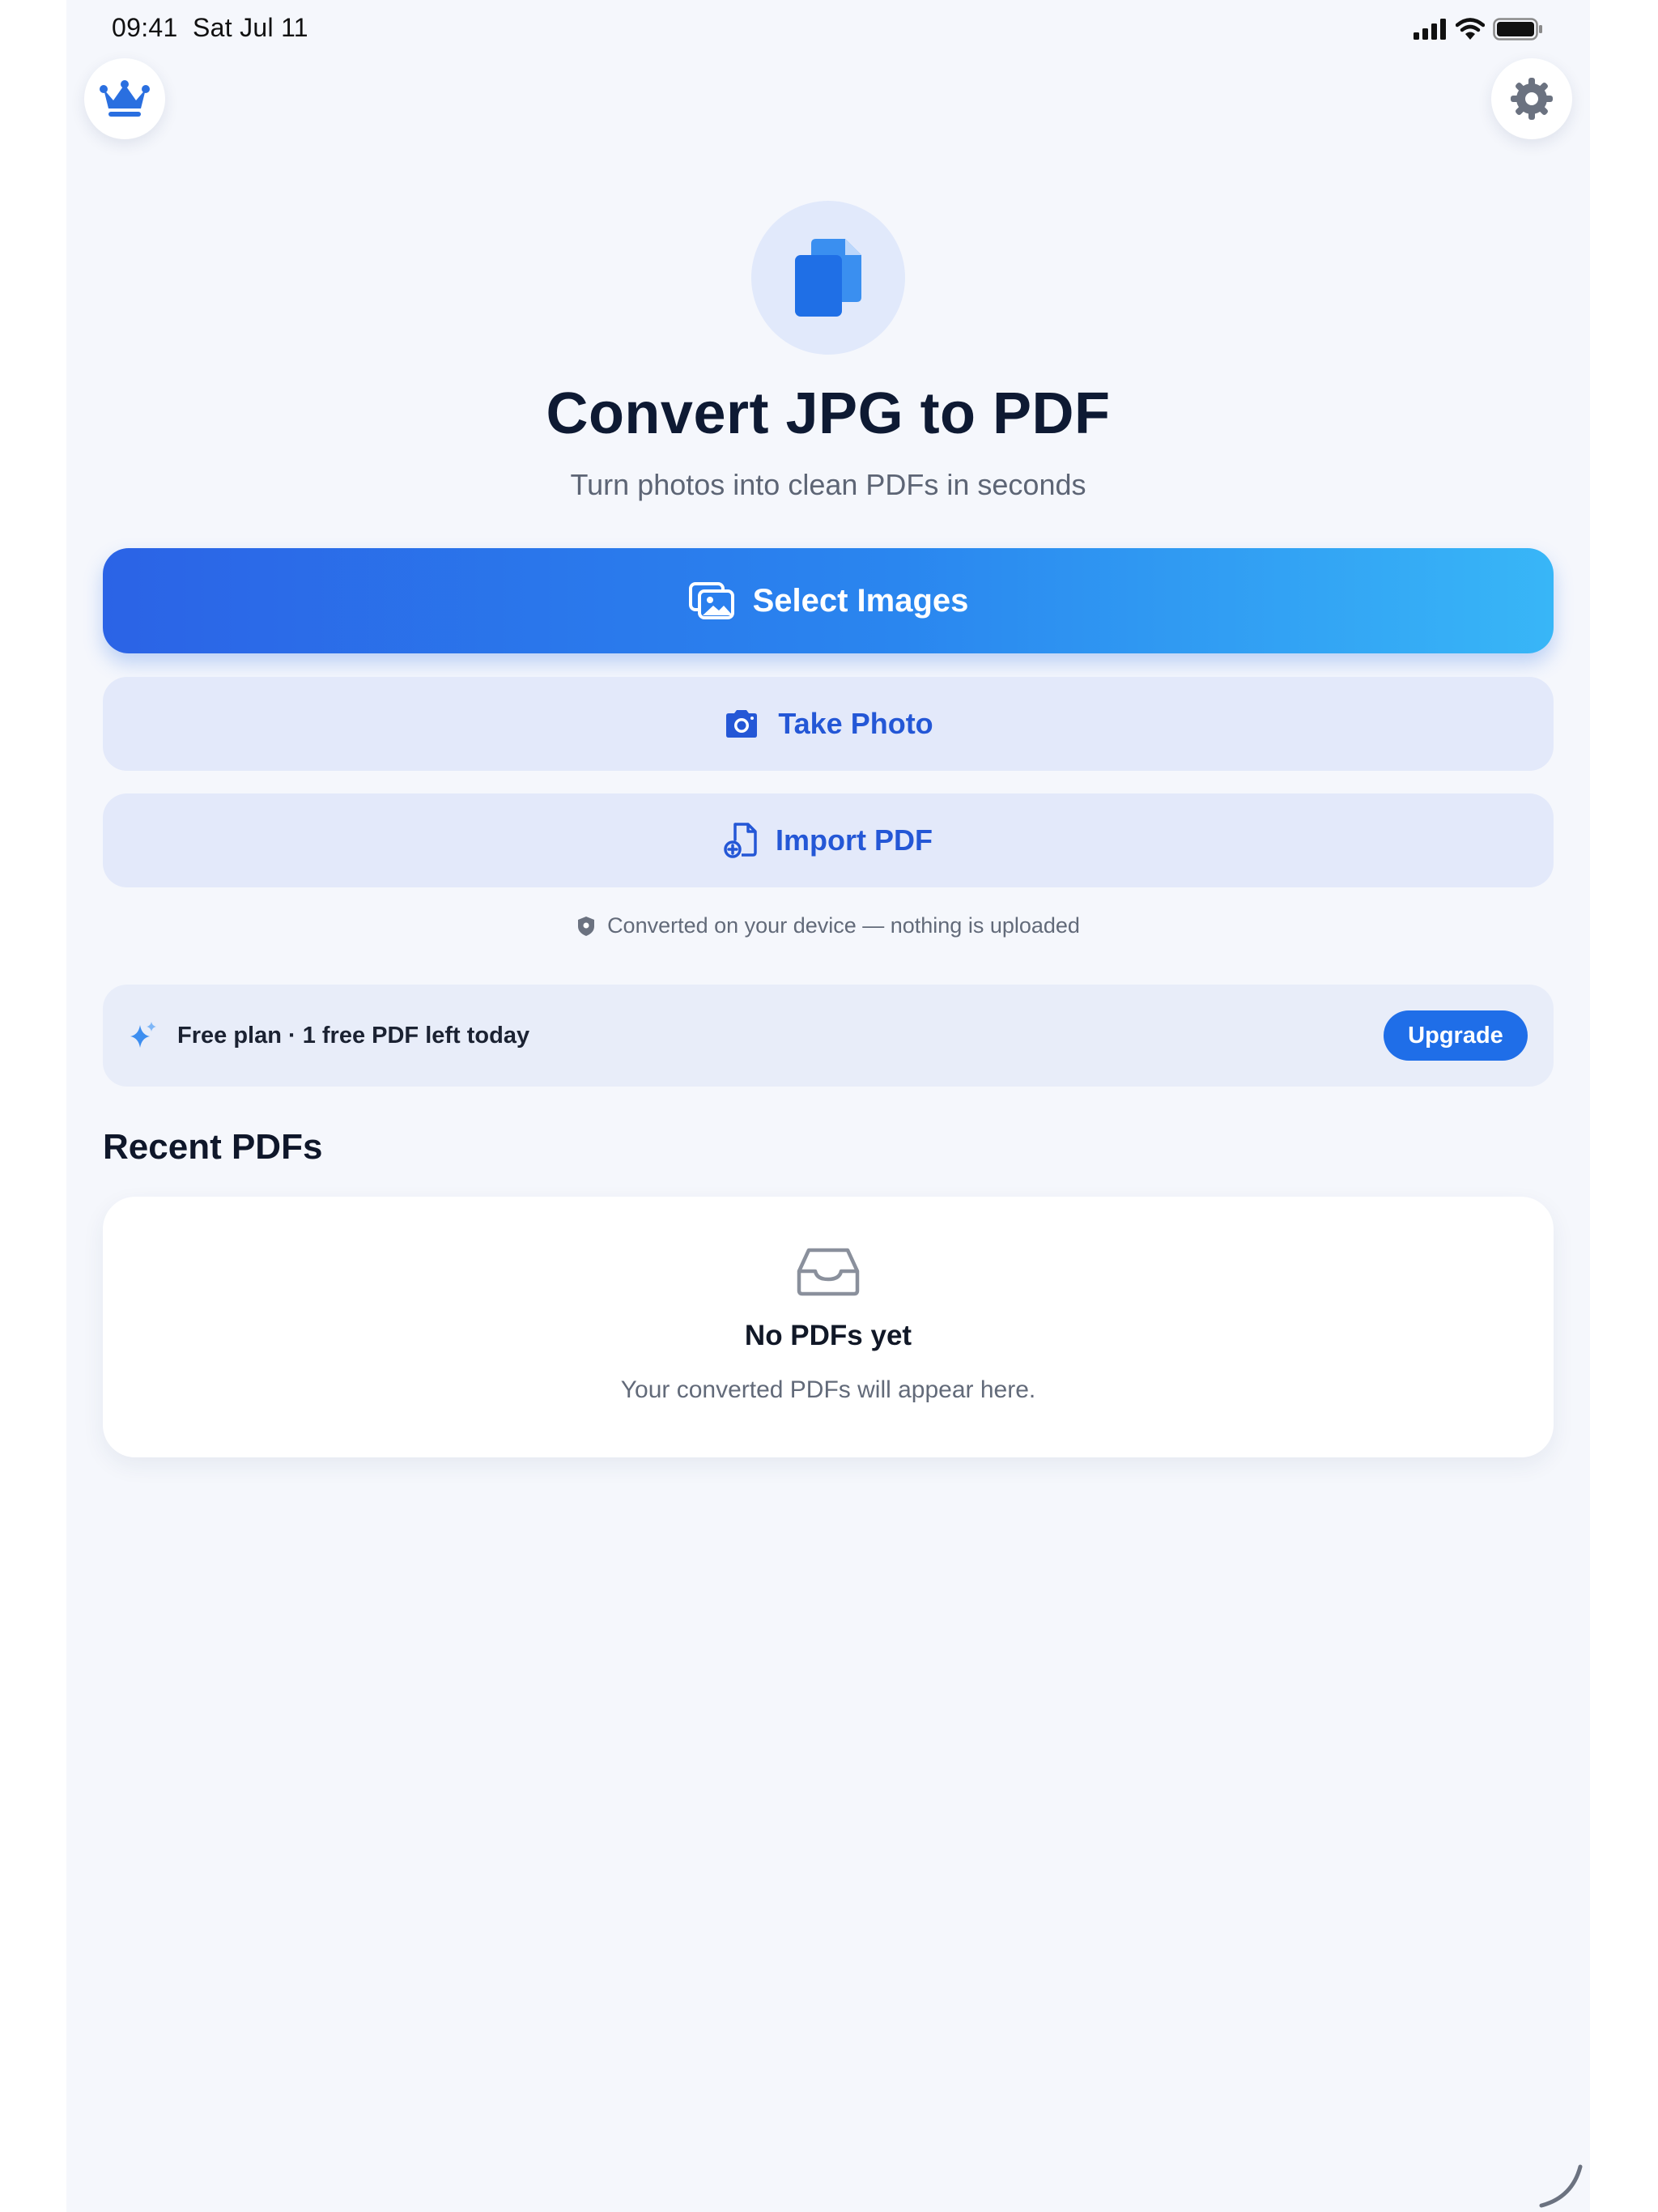  I want to click on crown-icon, so click(125, 99).